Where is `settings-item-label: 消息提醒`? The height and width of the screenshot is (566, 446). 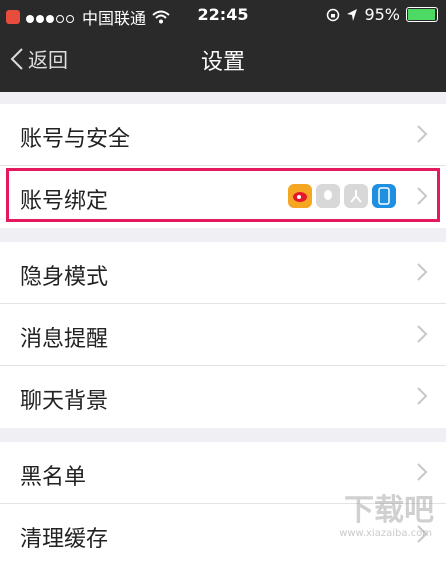
settings-item-label: 消息提醒 is located at coordinates (64, 339).